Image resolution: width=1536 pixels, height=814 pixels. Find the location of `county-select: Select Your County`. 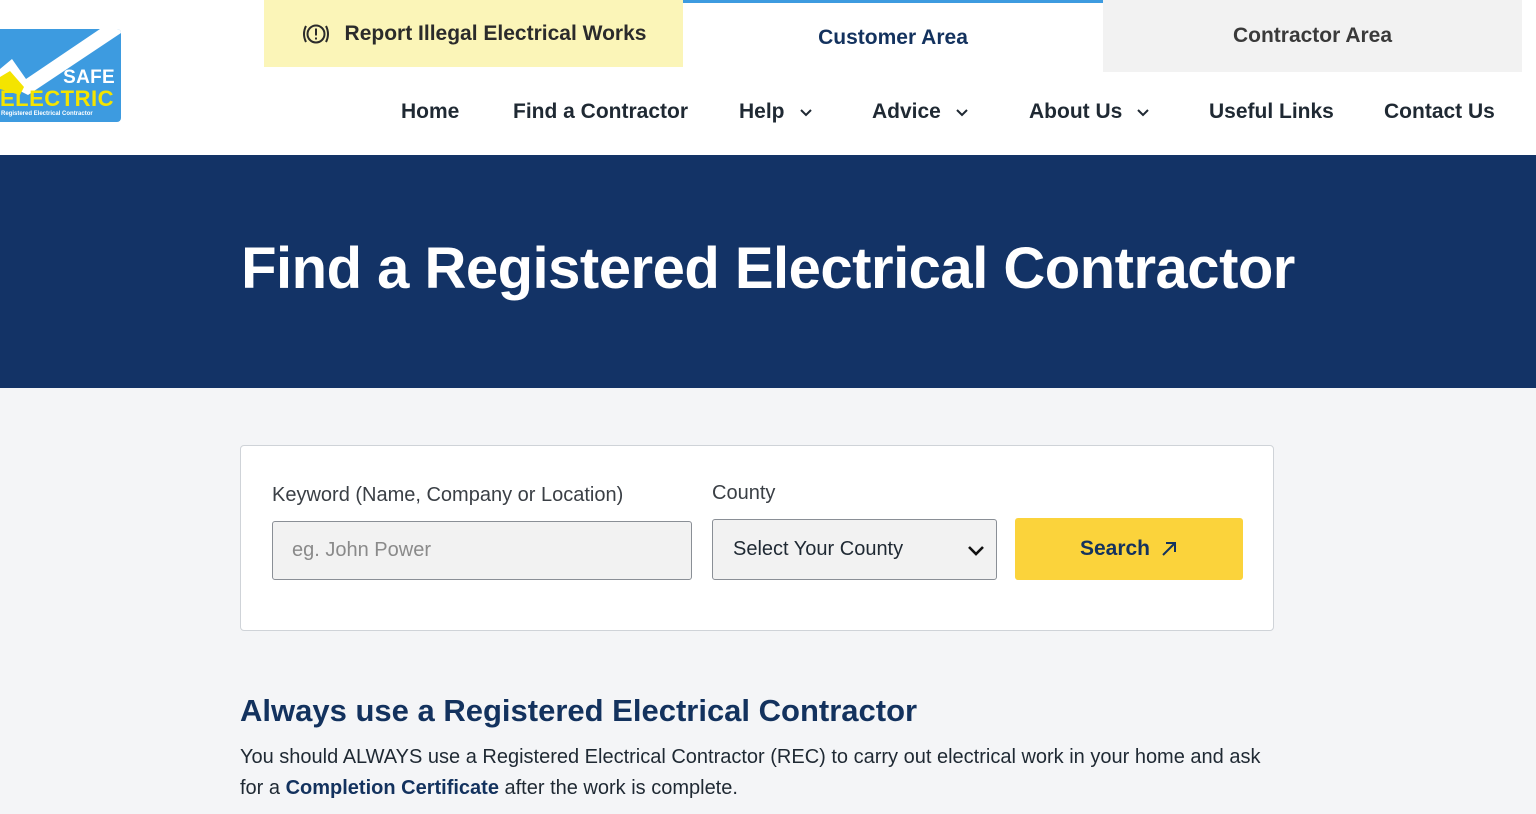

county-select: Select Your County is located at coordinates (854, 549).